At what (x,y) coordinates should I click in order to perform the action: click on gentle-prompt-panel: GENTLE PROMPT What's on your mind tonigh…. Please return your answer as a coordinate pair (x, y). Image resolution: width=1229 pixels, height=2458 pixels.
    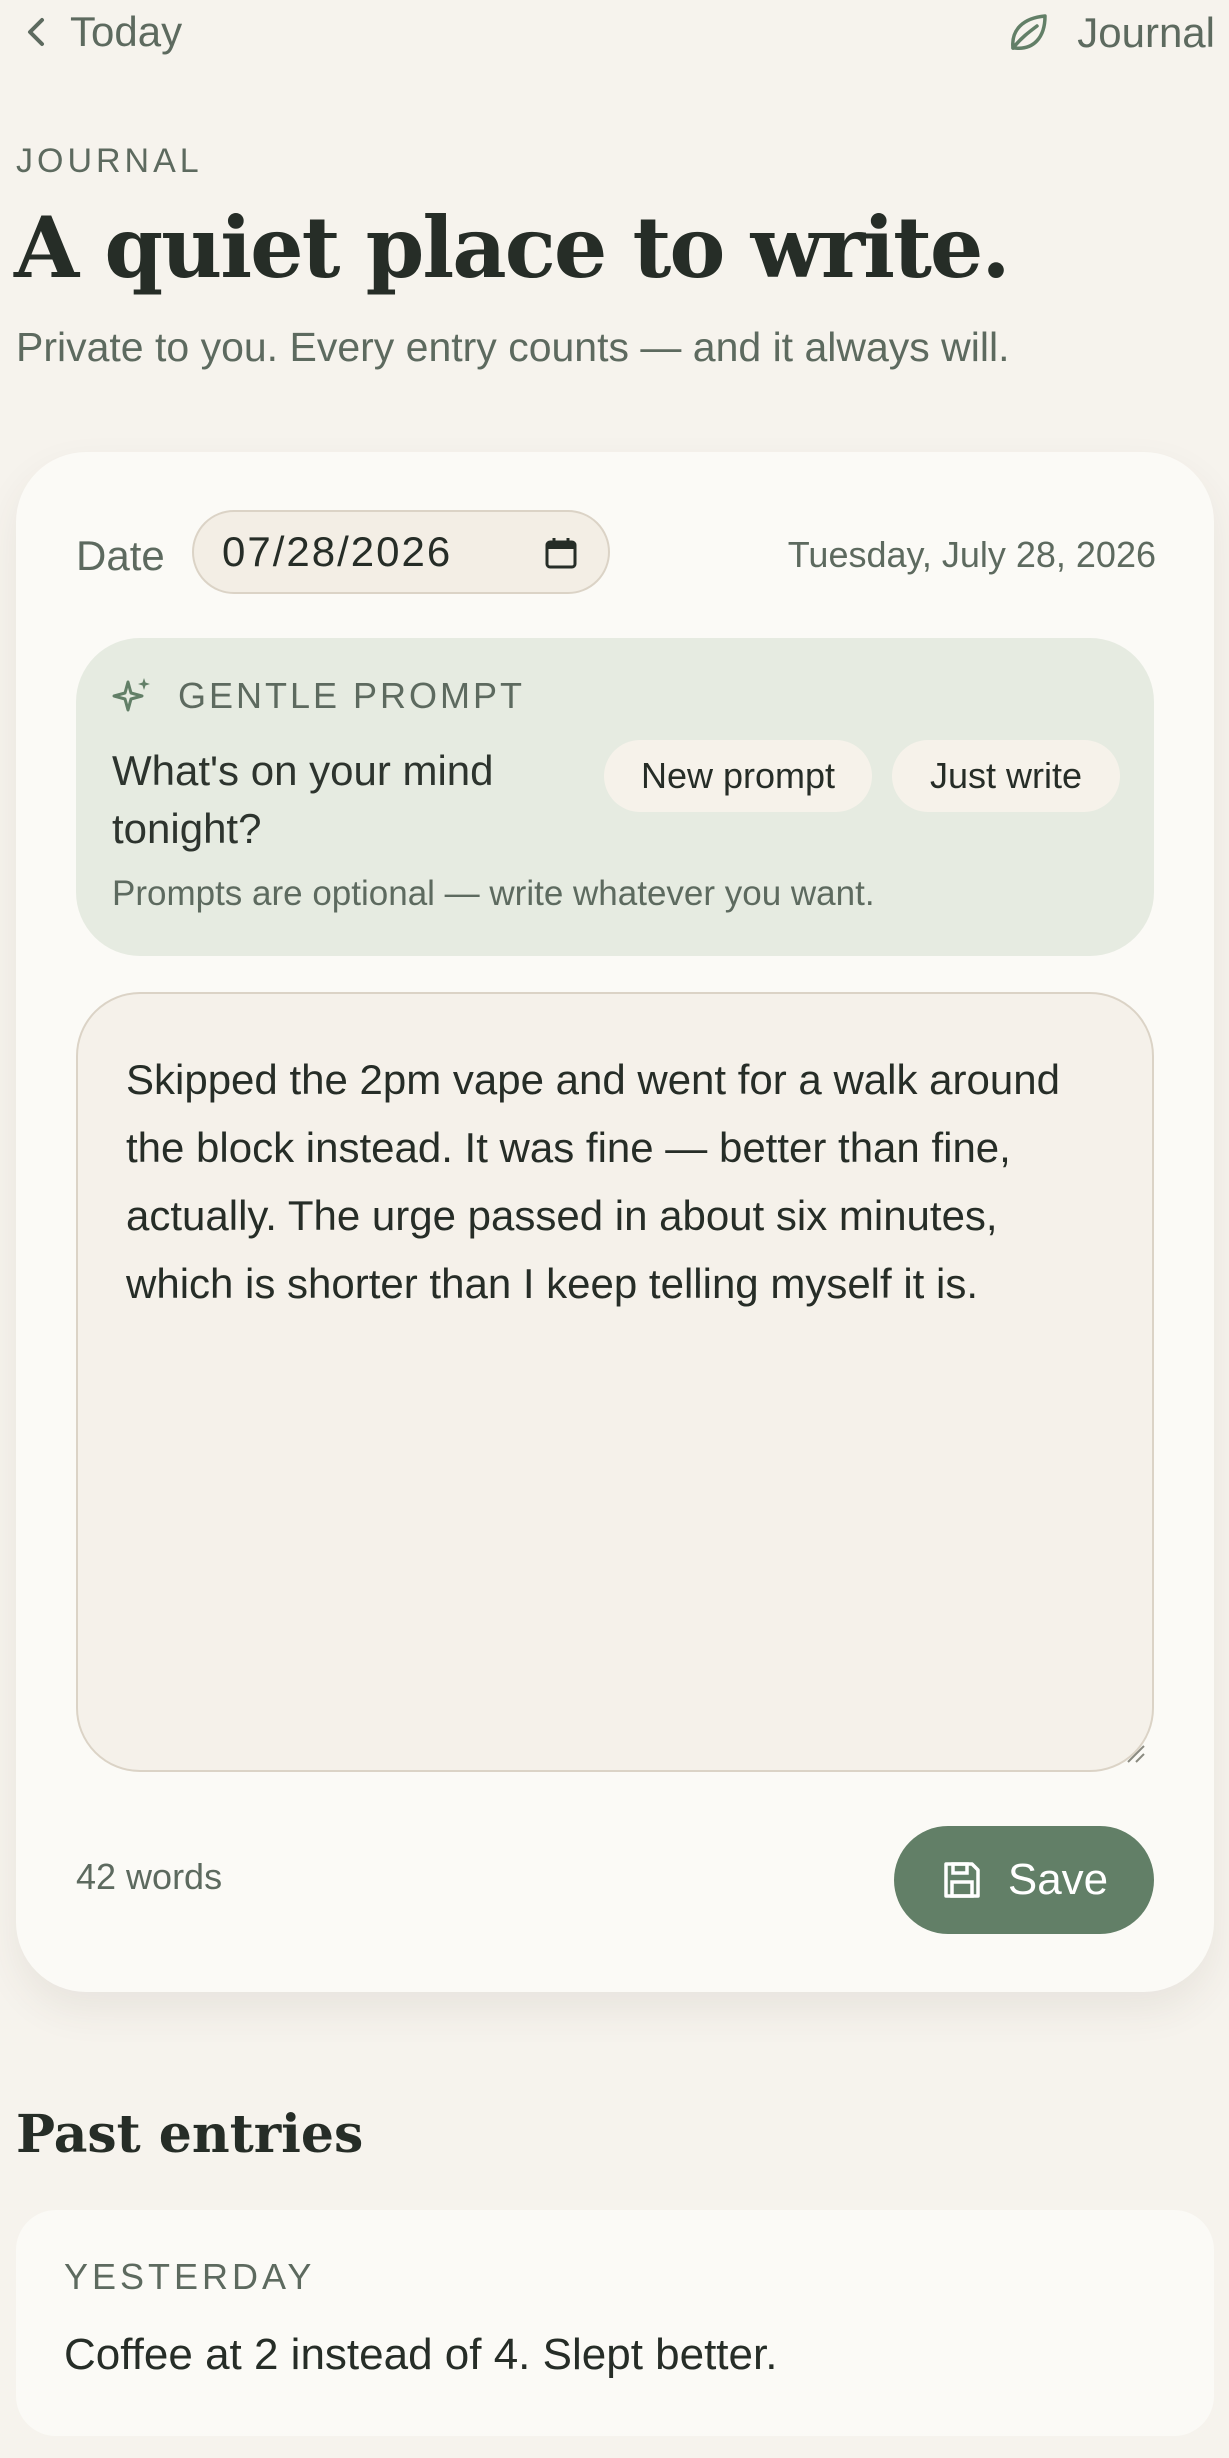
    Looking at the image, I should click on (615, 797).